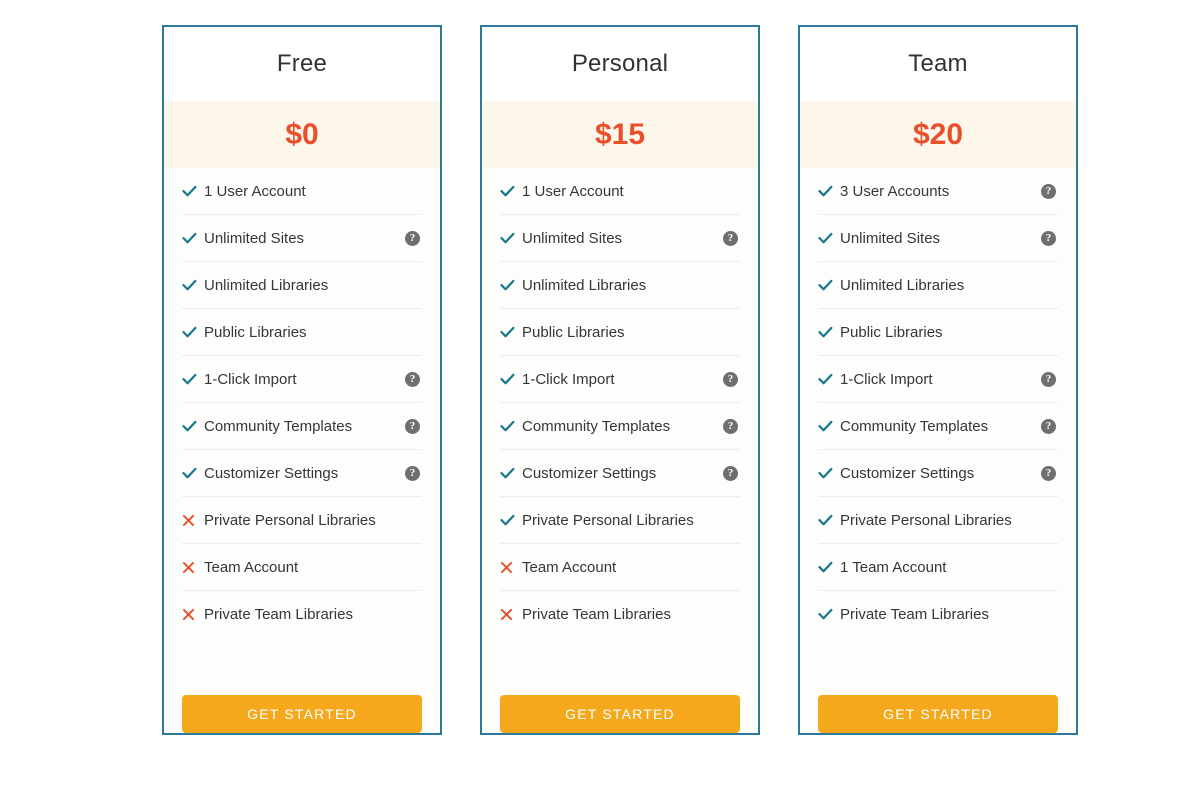  Describe the element at coordinates (620, 567) in the screenshot. I see `feature-row: Team Account?` at that location.